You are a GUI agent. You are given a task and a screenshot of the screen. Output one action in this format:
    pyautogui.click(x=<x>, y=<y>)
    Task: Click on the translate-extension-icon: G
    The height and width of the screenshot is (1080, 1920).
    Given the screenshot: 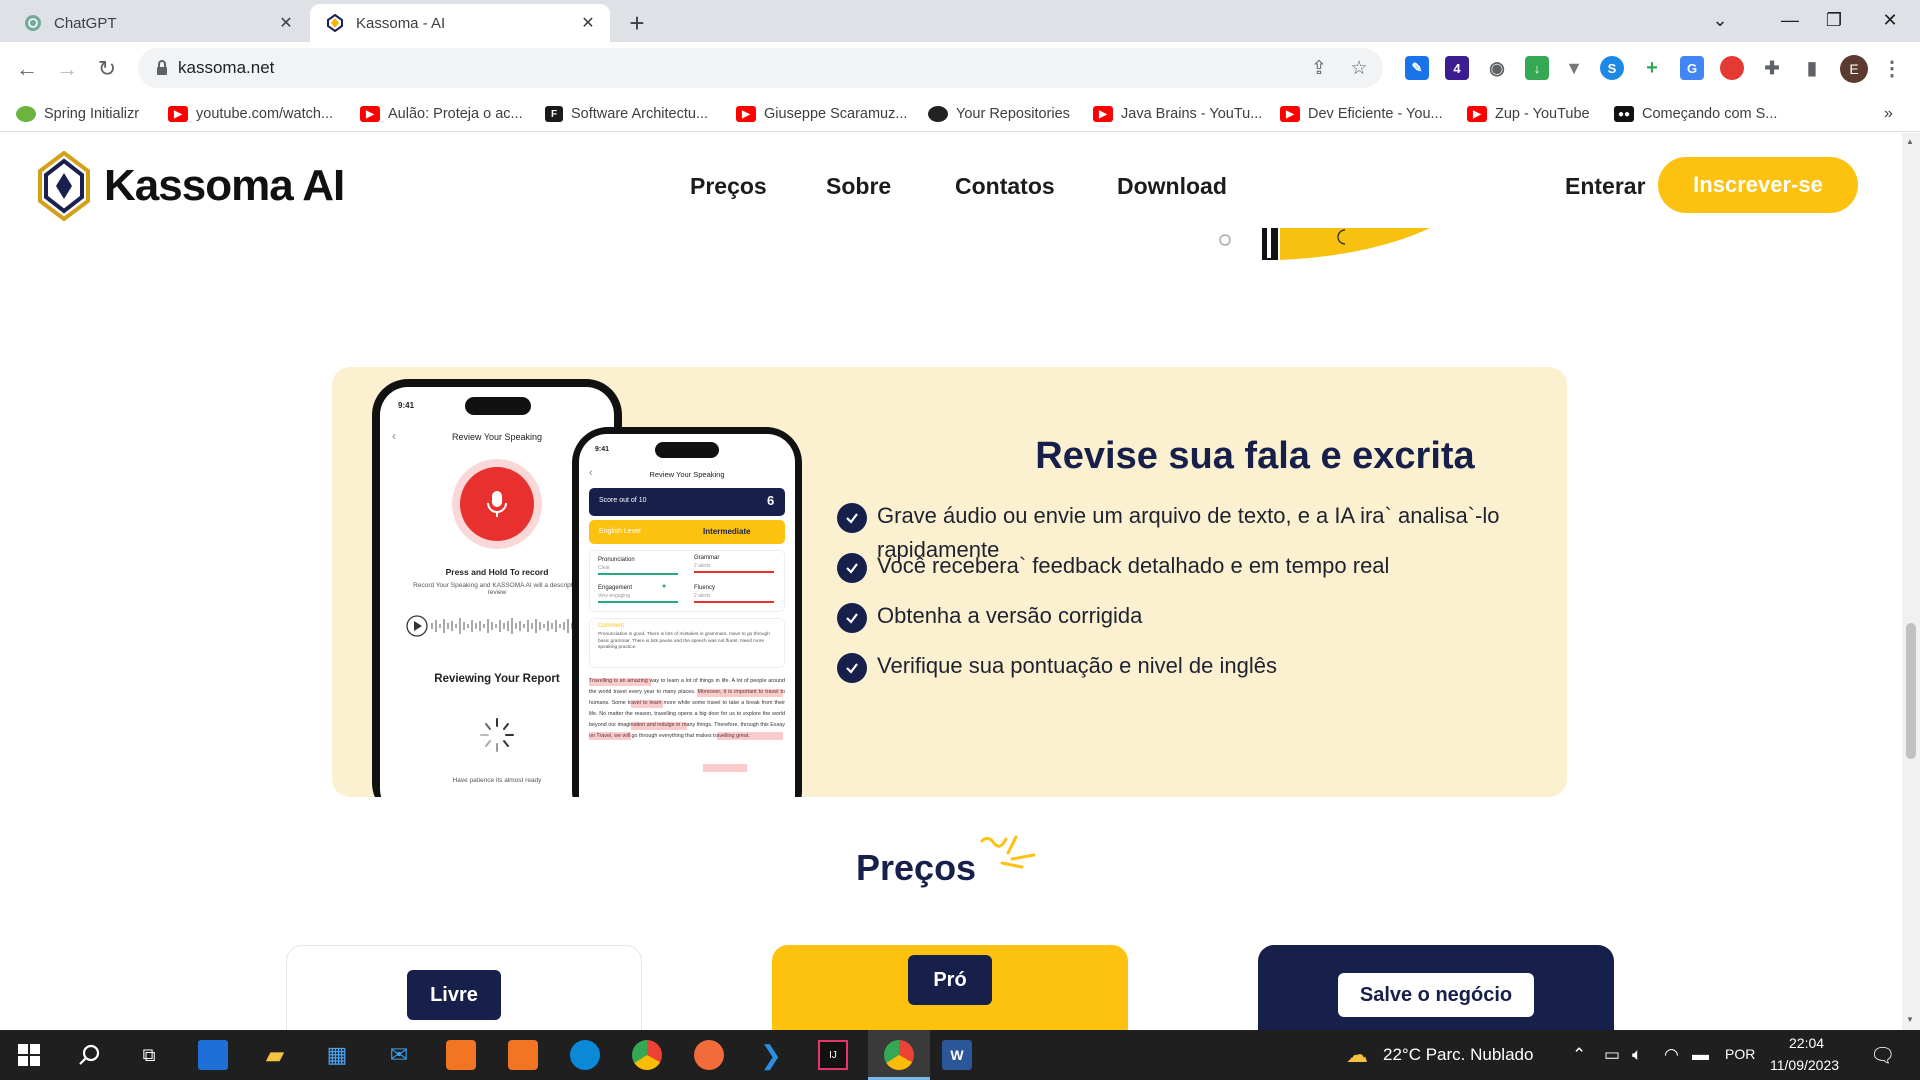 What is the action you would take?
    pyautogui.click(x=1692, y=68)
    